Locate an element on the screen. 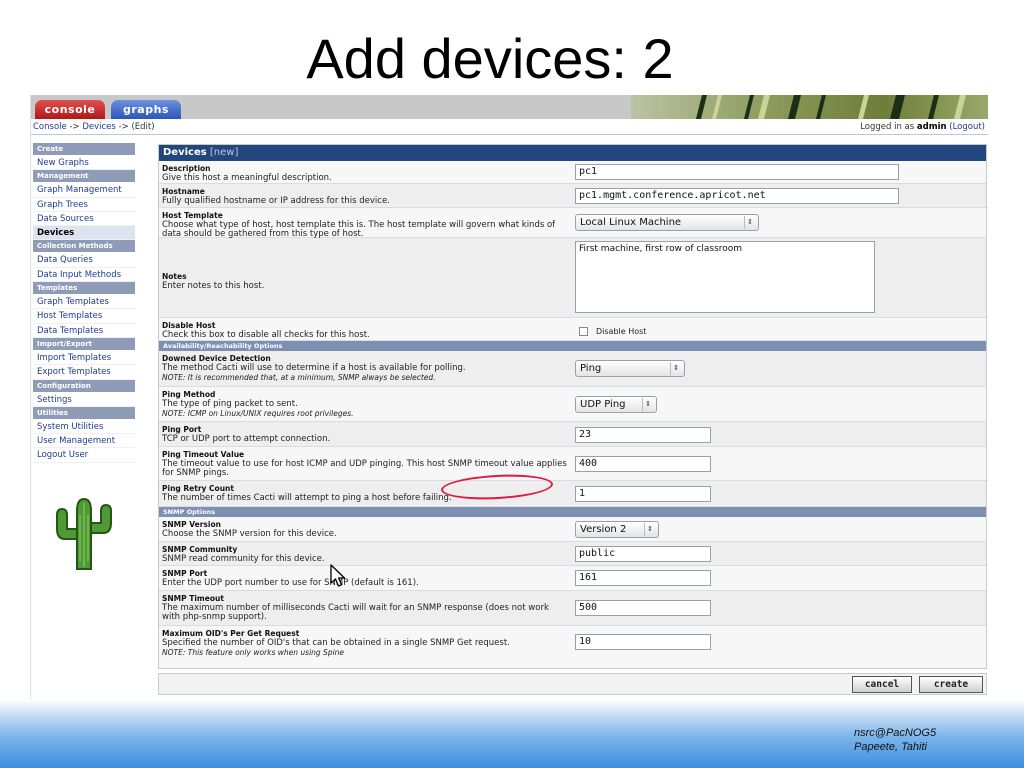 The image size is (1024, 768). max-oids-input: 10 is located at coordinates (643, 642).